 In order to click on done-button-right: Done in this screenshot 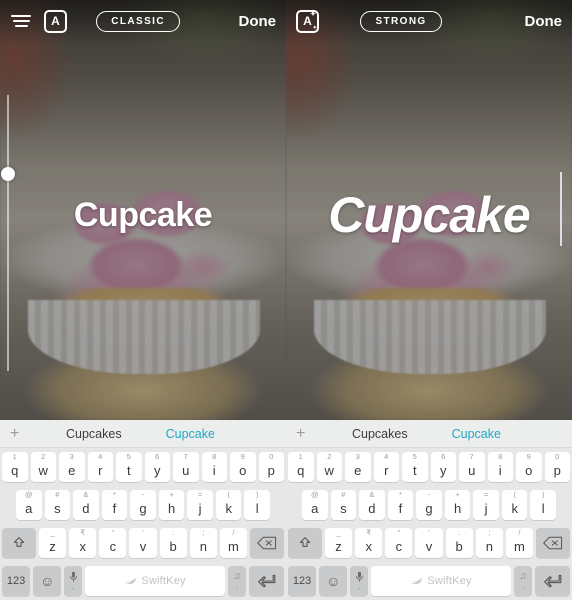, I will do `click(544, 21)`.